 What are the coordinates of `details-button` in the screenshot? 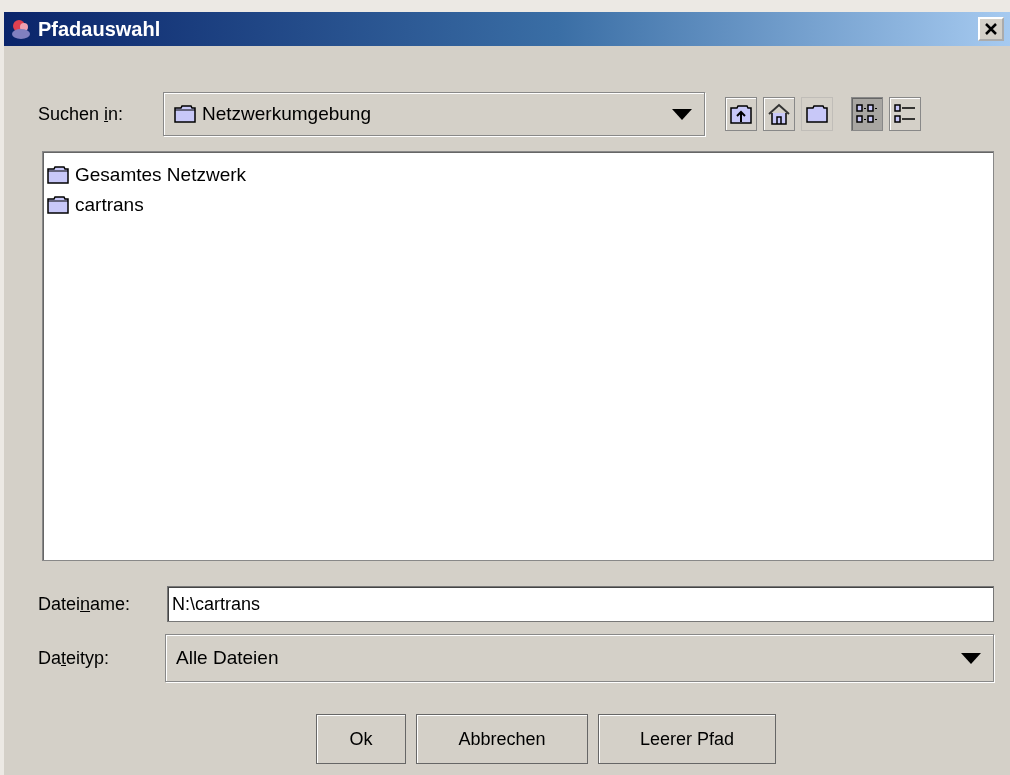 It's located at (905, 114).